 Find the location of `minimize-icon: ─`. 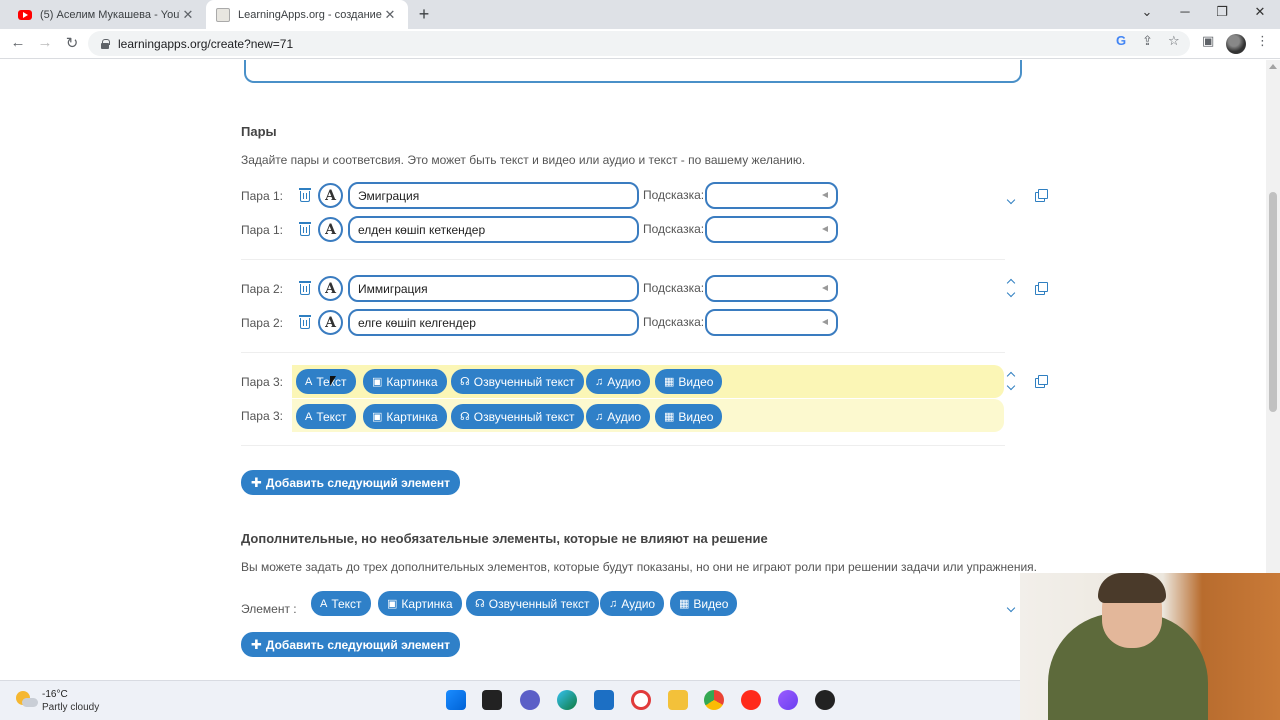

minimize-icon: ─ is located at coordinates (1185, 11).